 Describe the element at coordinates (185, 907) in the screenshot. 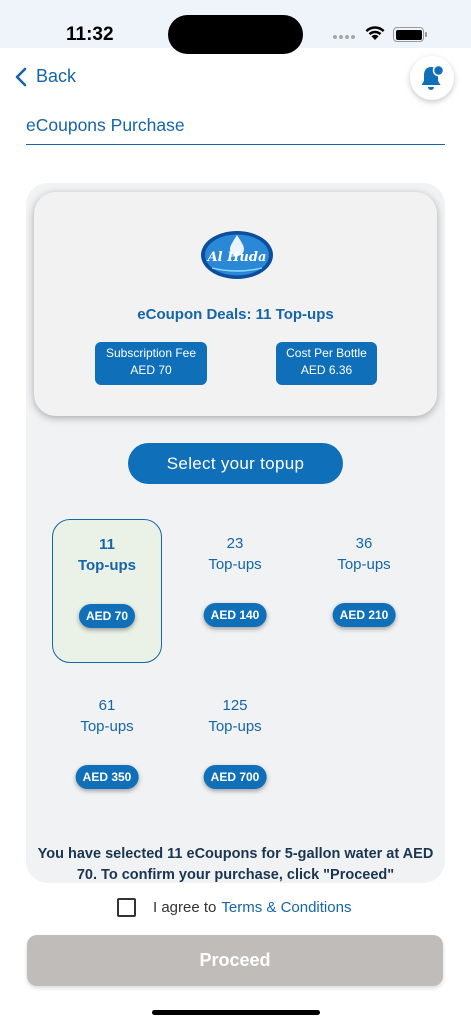

I see `terms-prefix: I agree to` at that location.